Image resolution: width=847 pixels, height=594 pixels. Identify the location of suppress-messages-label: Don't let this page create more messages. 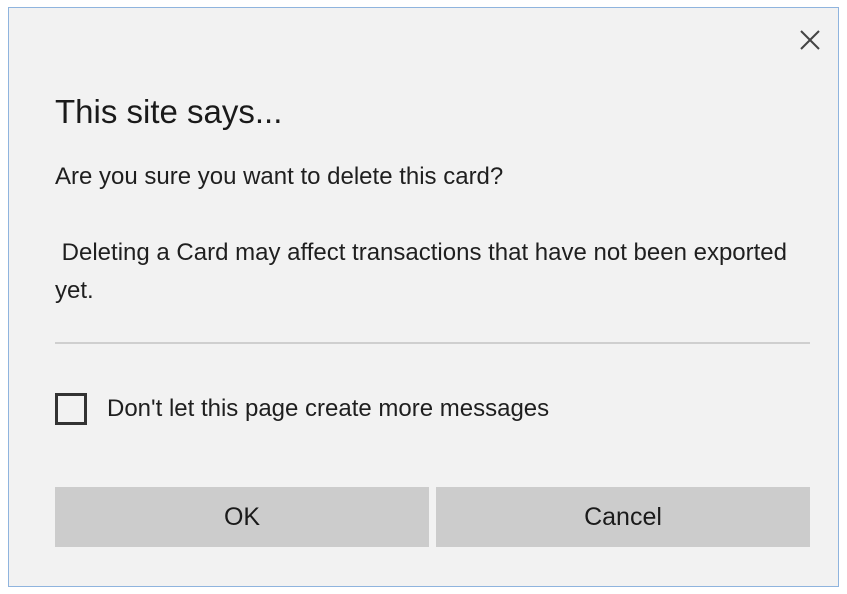
(328, 408).